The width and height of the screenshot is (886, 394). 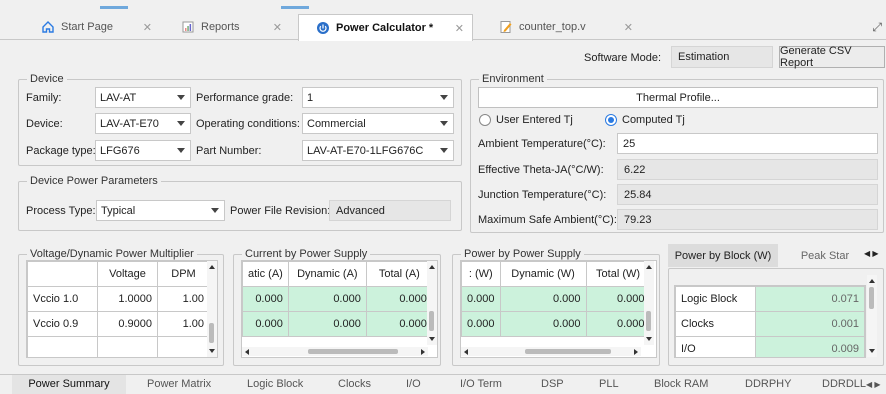 What do you see at coordinates (623, 58) in the screenshot?
I see `software-mode-label: Software Mode:` at bounding box center [623, 58].